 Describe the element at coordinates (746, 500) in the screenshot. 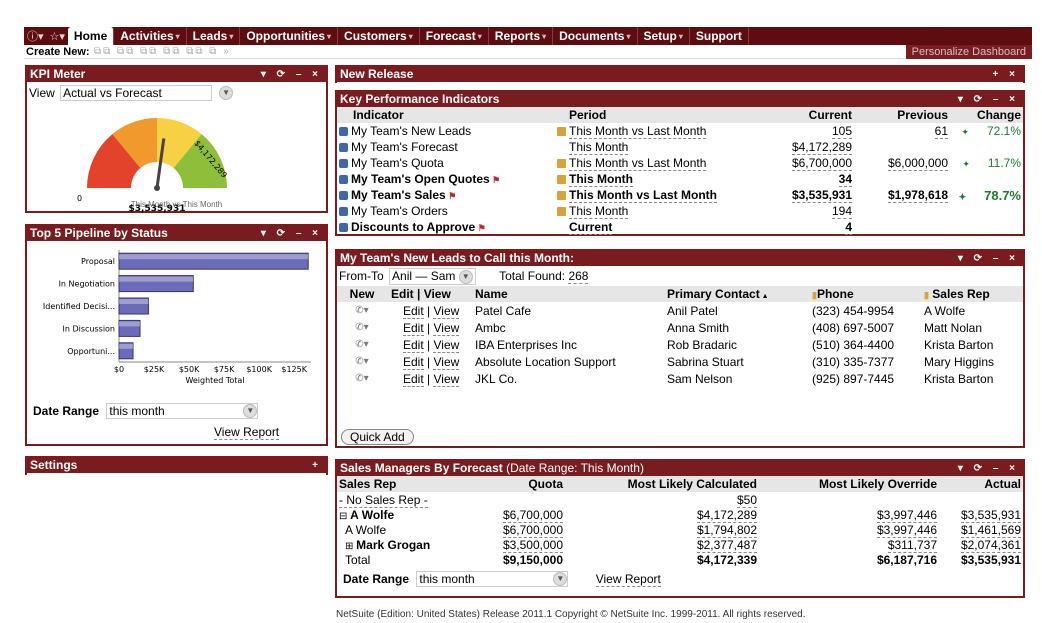

I see `forecast-calc: $50` at that location.